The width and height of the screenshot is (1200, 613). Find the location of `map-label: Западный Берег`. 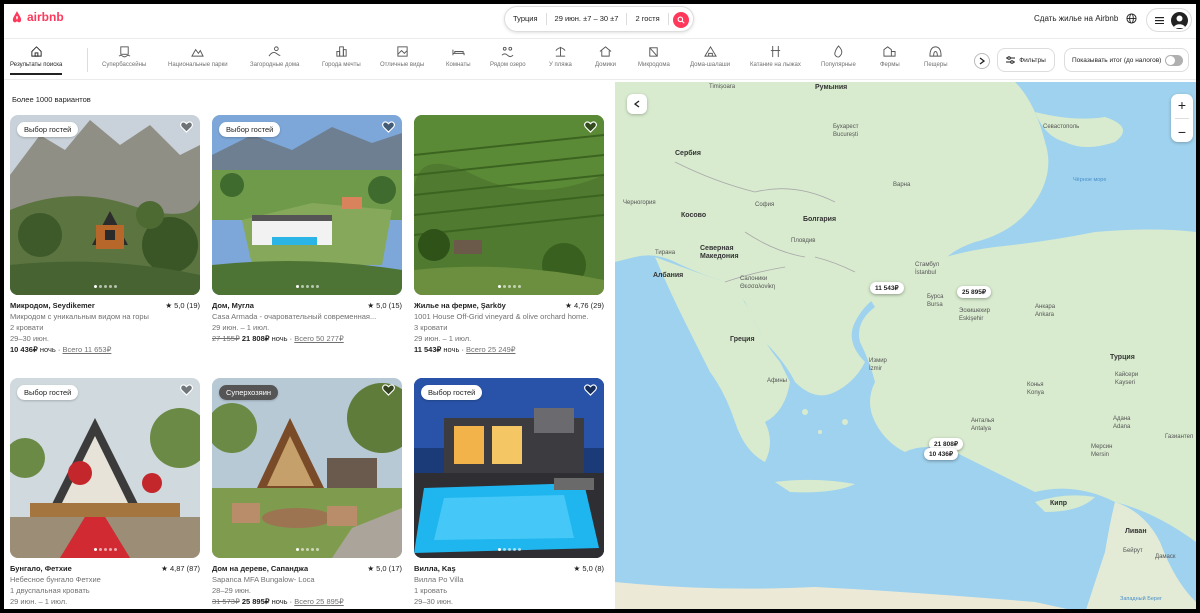

map-label: Западный Берег is located at coordinates (1141, 599).